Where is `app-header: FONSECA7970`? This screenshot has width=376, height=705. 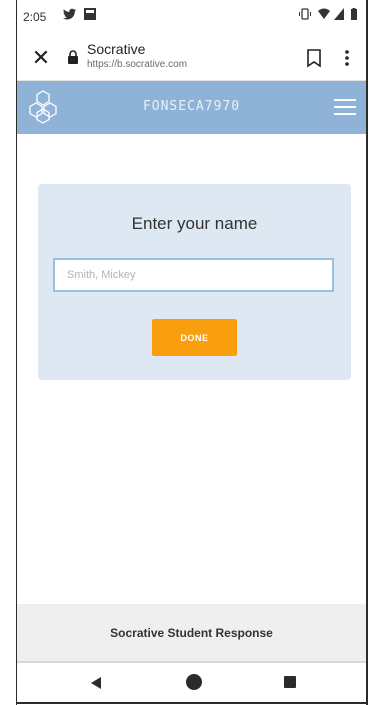
app-header: FONSECA7970 is located at coordinates (191, 107).